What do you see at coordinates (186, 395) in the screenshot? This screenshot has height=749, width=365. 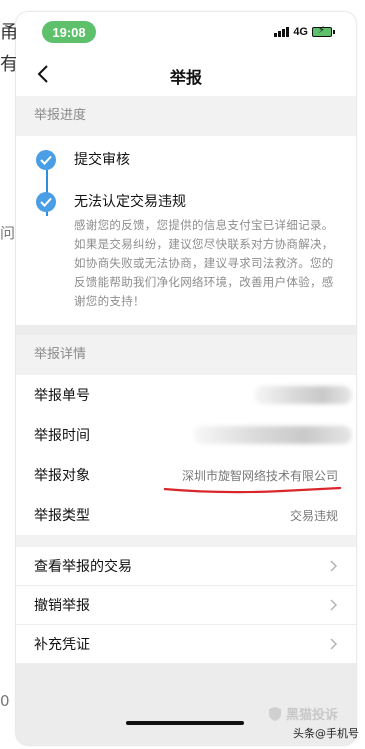 I see `detail-row-report-id: 举报单号` at bounding box center [186, 395].